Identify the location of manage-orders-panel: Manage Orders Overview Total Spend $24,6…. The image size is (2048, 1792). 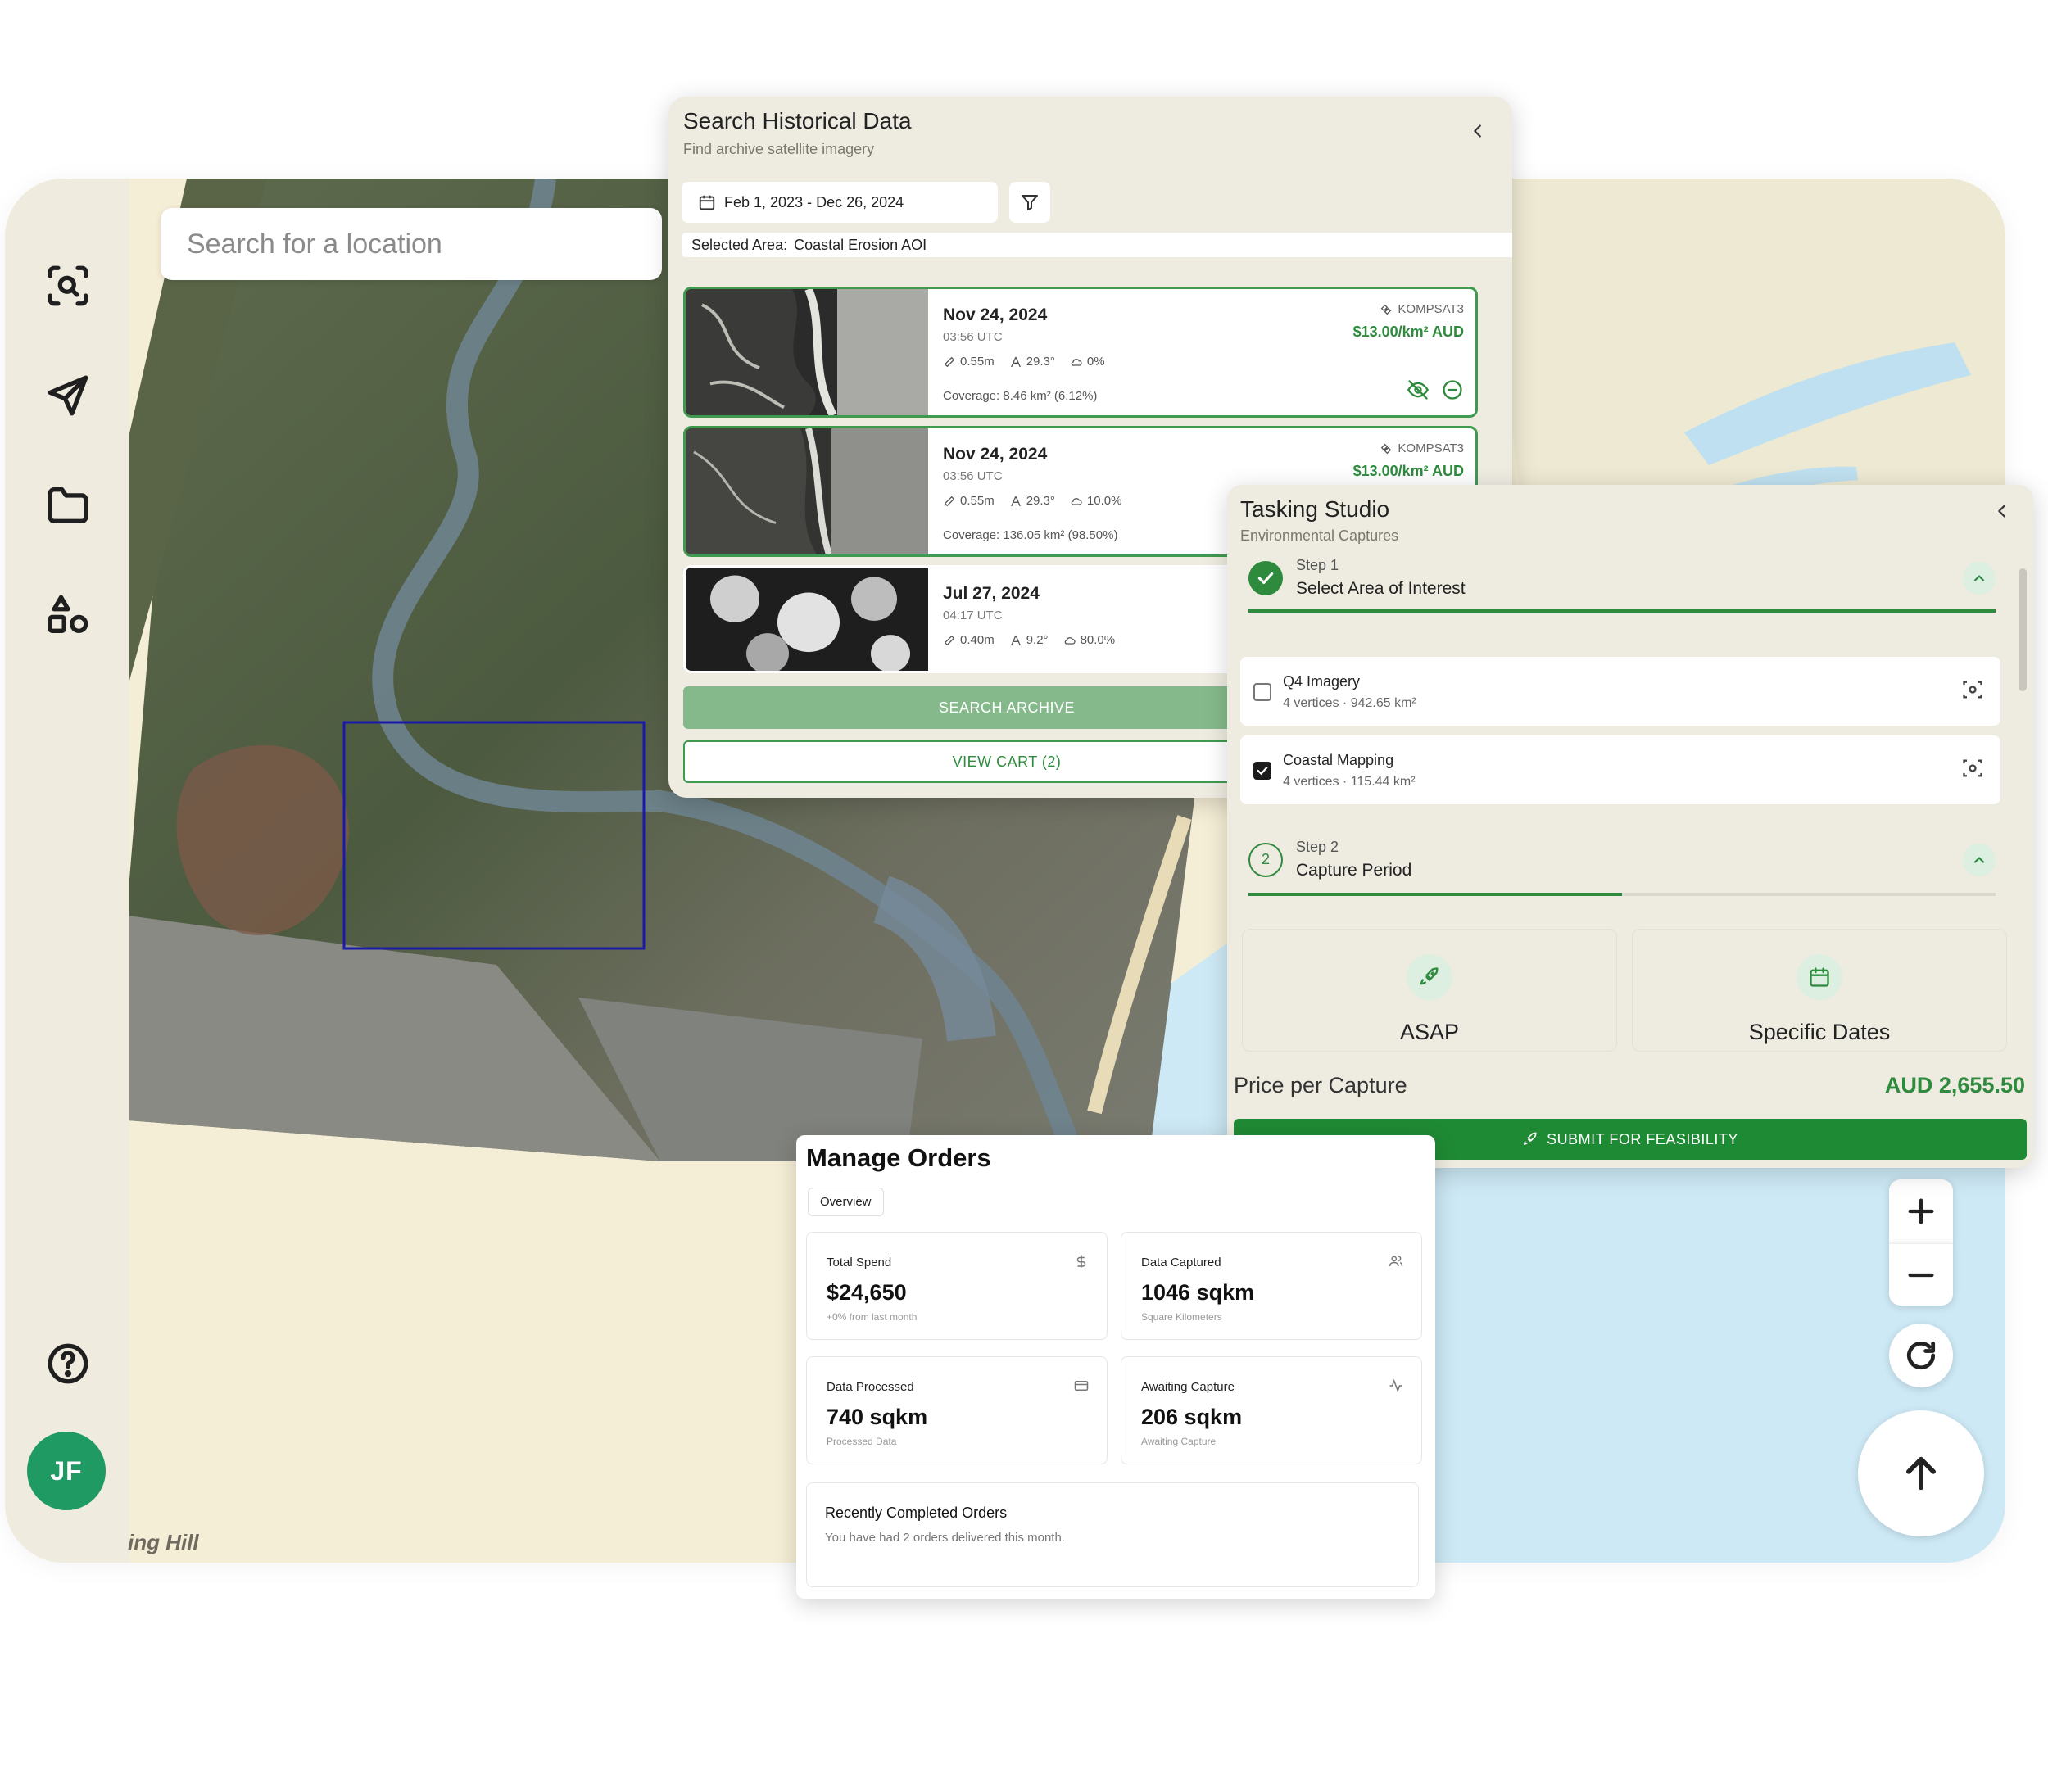
(1115, 1367).